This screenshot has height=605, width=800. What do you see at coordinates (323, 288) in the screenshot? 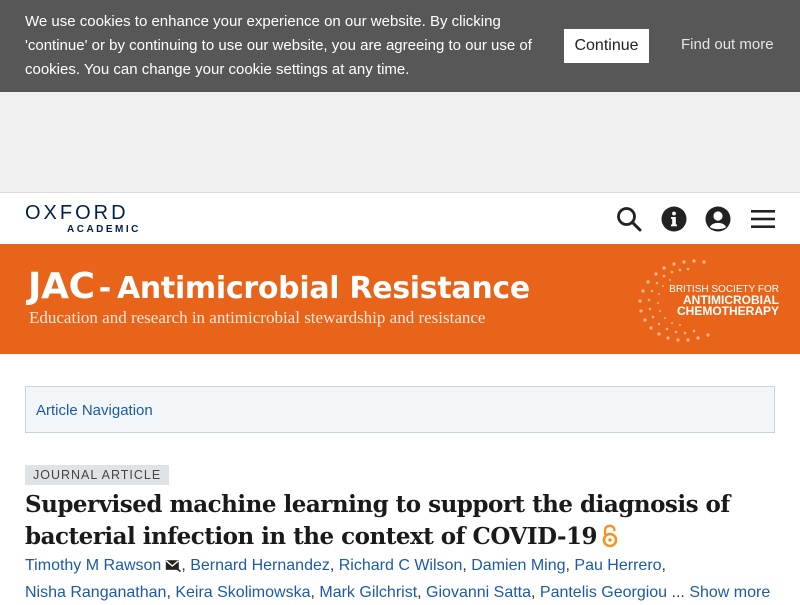
I see `journal-title-main: Antimicrobial Resistance` at bounding box center [323, 288].